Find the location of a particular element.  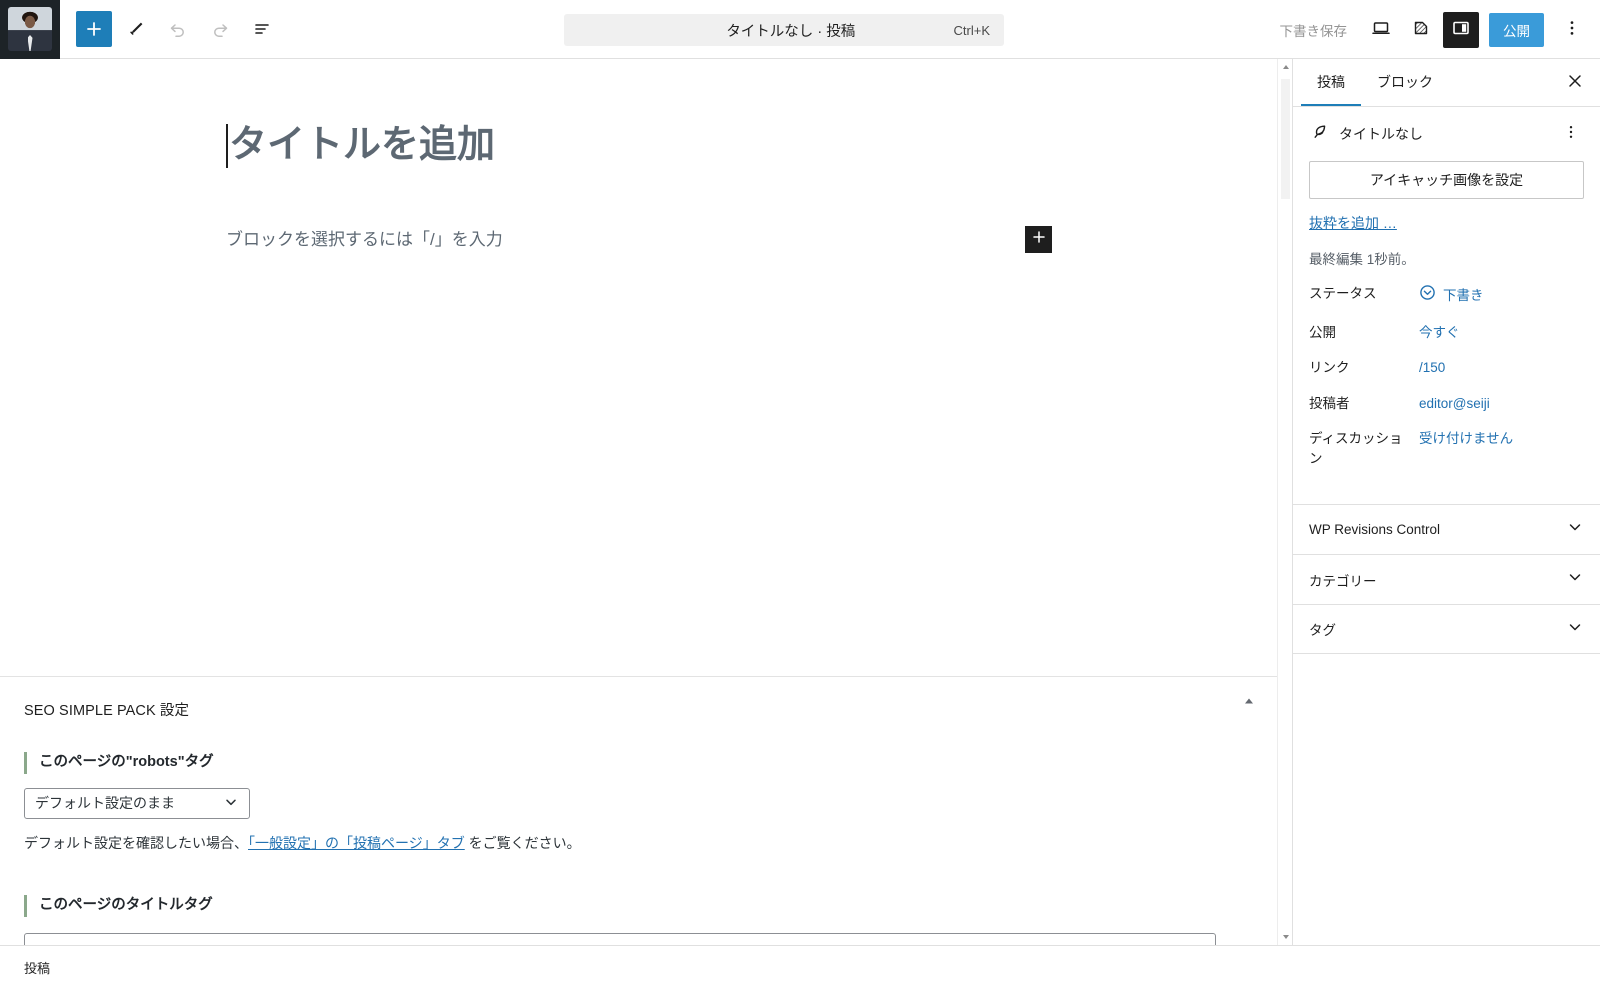

last-edited-text: 最終編集 1秒前。 is located at coordinates (1362, 259).